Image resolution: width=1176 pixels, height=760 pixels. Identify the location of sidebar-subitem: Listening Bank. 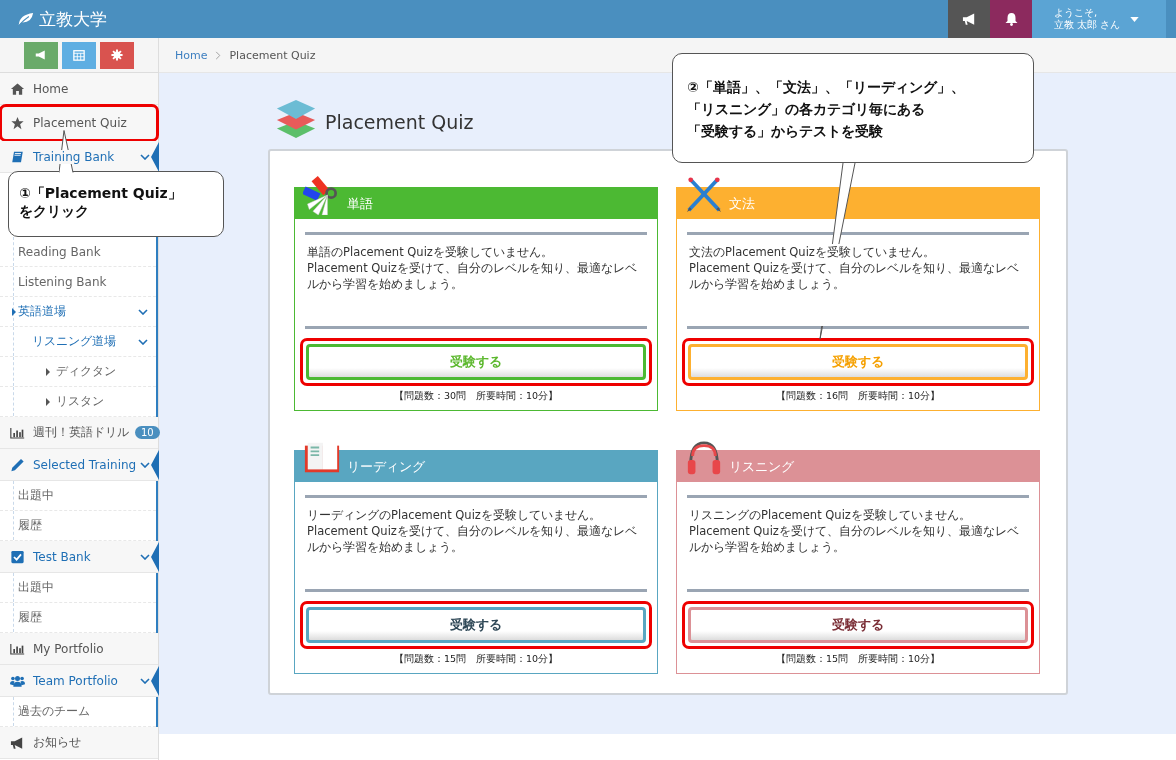
(62, 281).